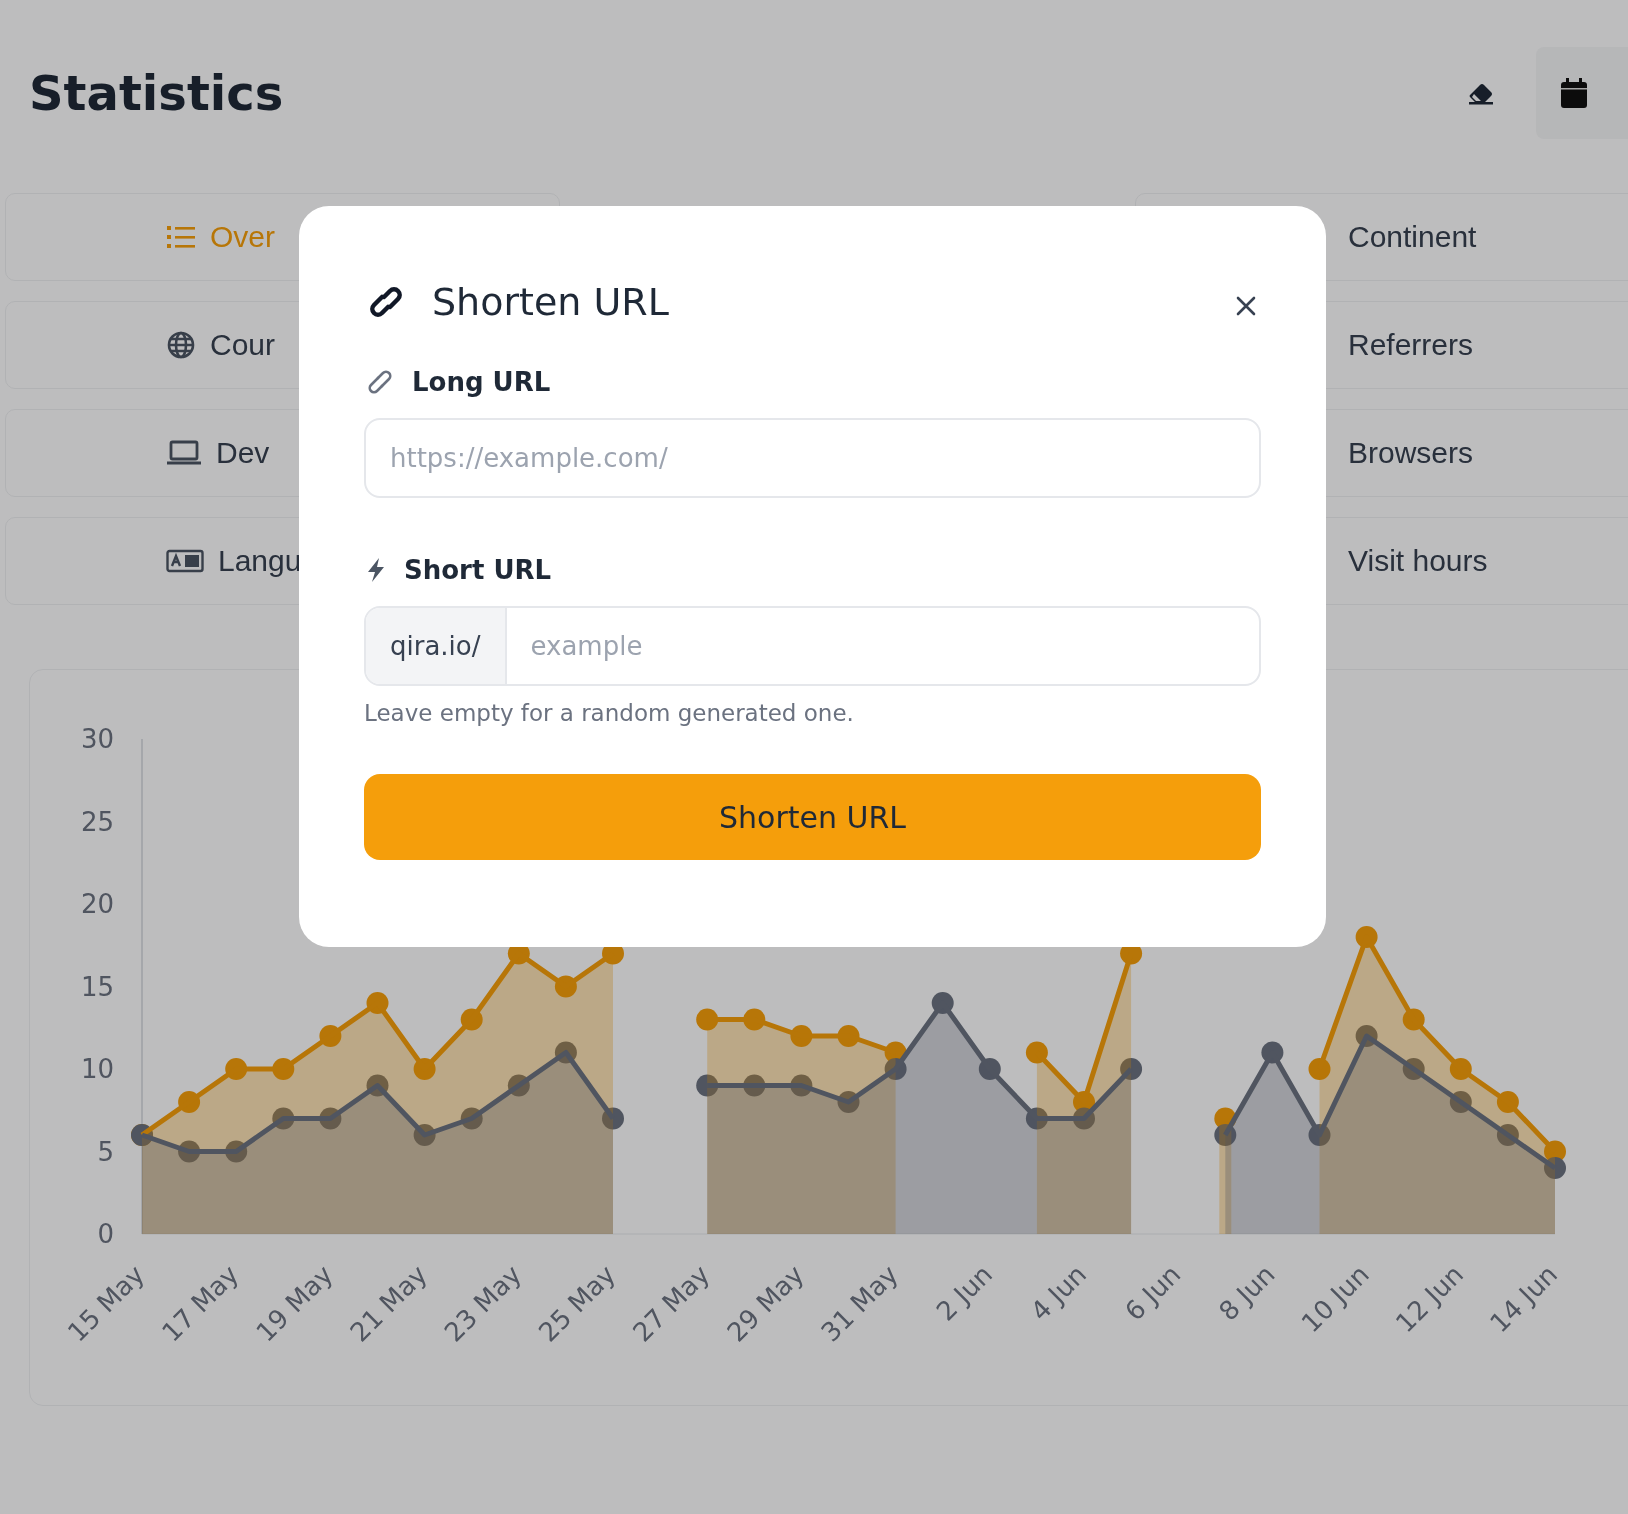 The height and width of the screenshot is (1514, 1628). Describe the element at coordinates (1335, 1299) in the screenshot. I see `x-tick-label: 10 Jun` at that location.